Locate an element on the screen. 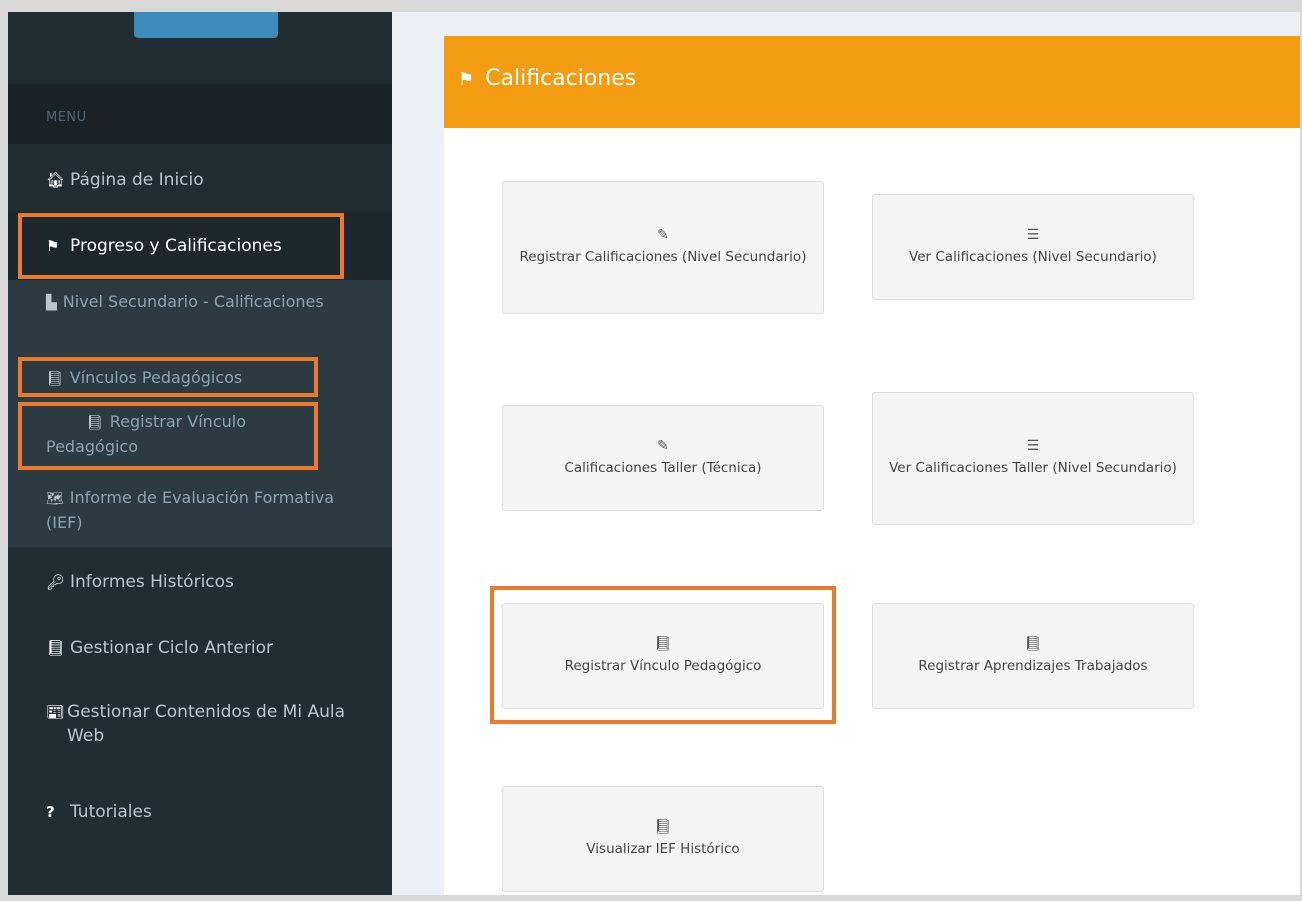 The height and width of the screenshot is (901, 1302). submenu-item-label: Nivel Secundario - Calificaciones is located at coordinates (193, 301).